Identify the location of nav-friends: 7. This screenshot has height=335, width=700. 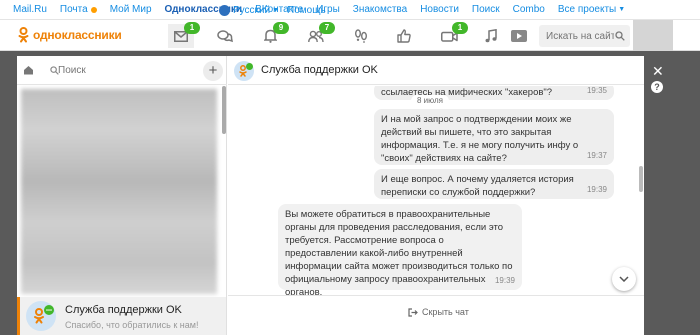
(319, 35).